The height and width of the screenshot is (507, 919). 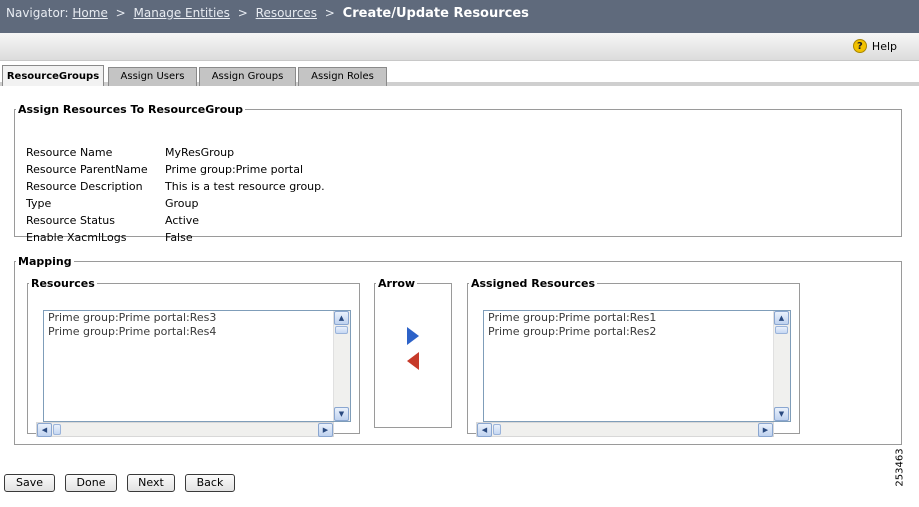 What do you see at coordinates (247, 76) in the screenshot?
I see `tab-assign-groups: Assign Groups` at bounding box center [247, 76].